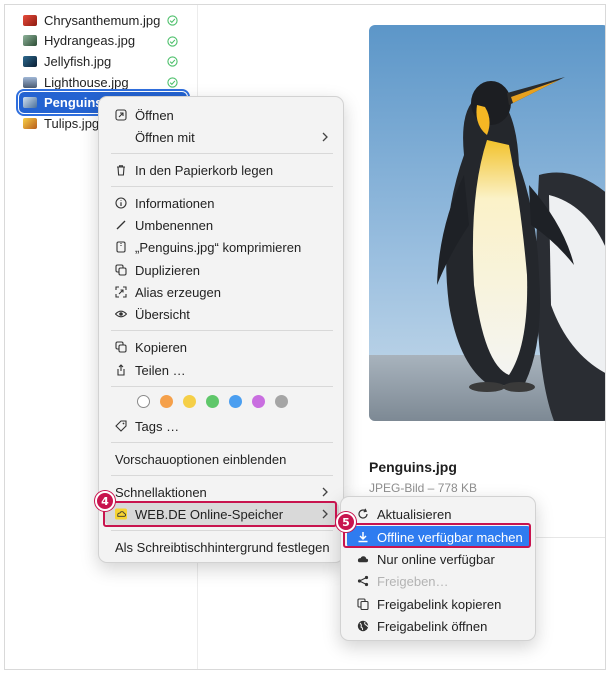 The height and width of the screenshot is (674, 610). Describe the element at coordinates (86, 82) in the screenshot. I see `file-name: Lighthouse.jpg` at that location.